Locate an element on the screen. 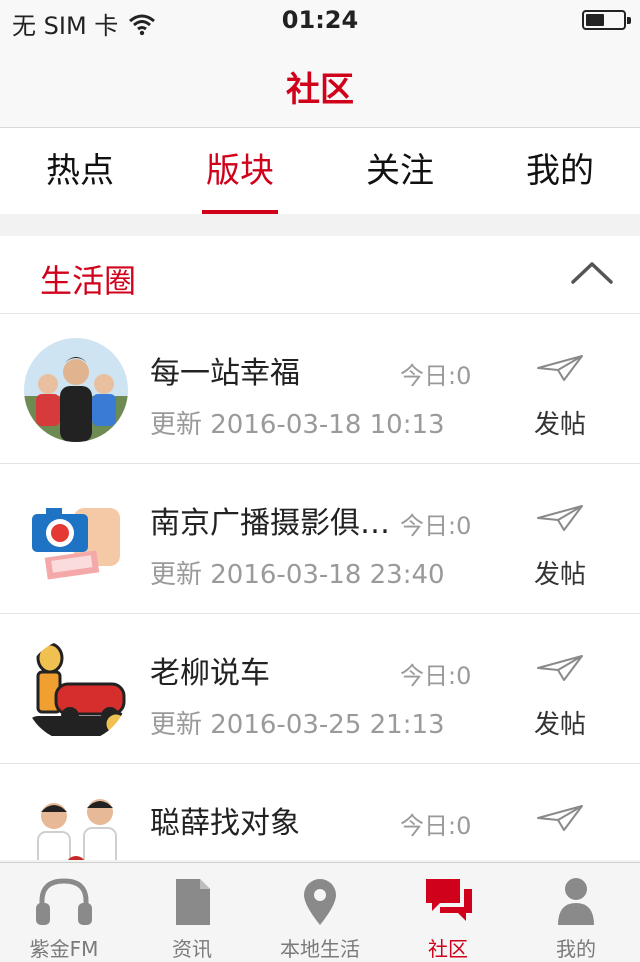  tabbar-item-news: 资讯 is located at coordinates (192, 912).